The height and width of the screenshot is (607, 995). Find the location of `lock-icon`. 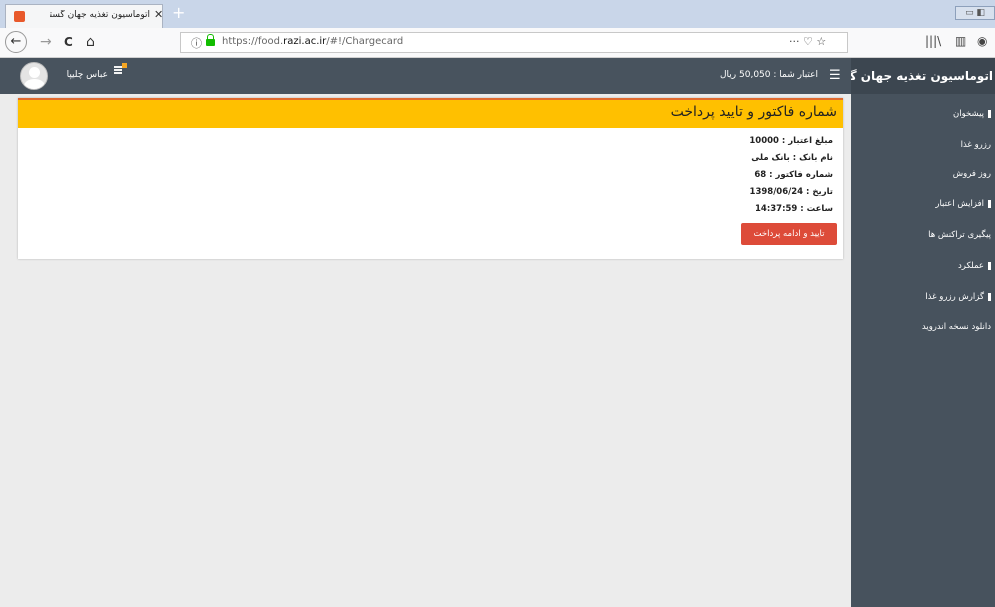

lock-icon is located at coordinates (210, 40).